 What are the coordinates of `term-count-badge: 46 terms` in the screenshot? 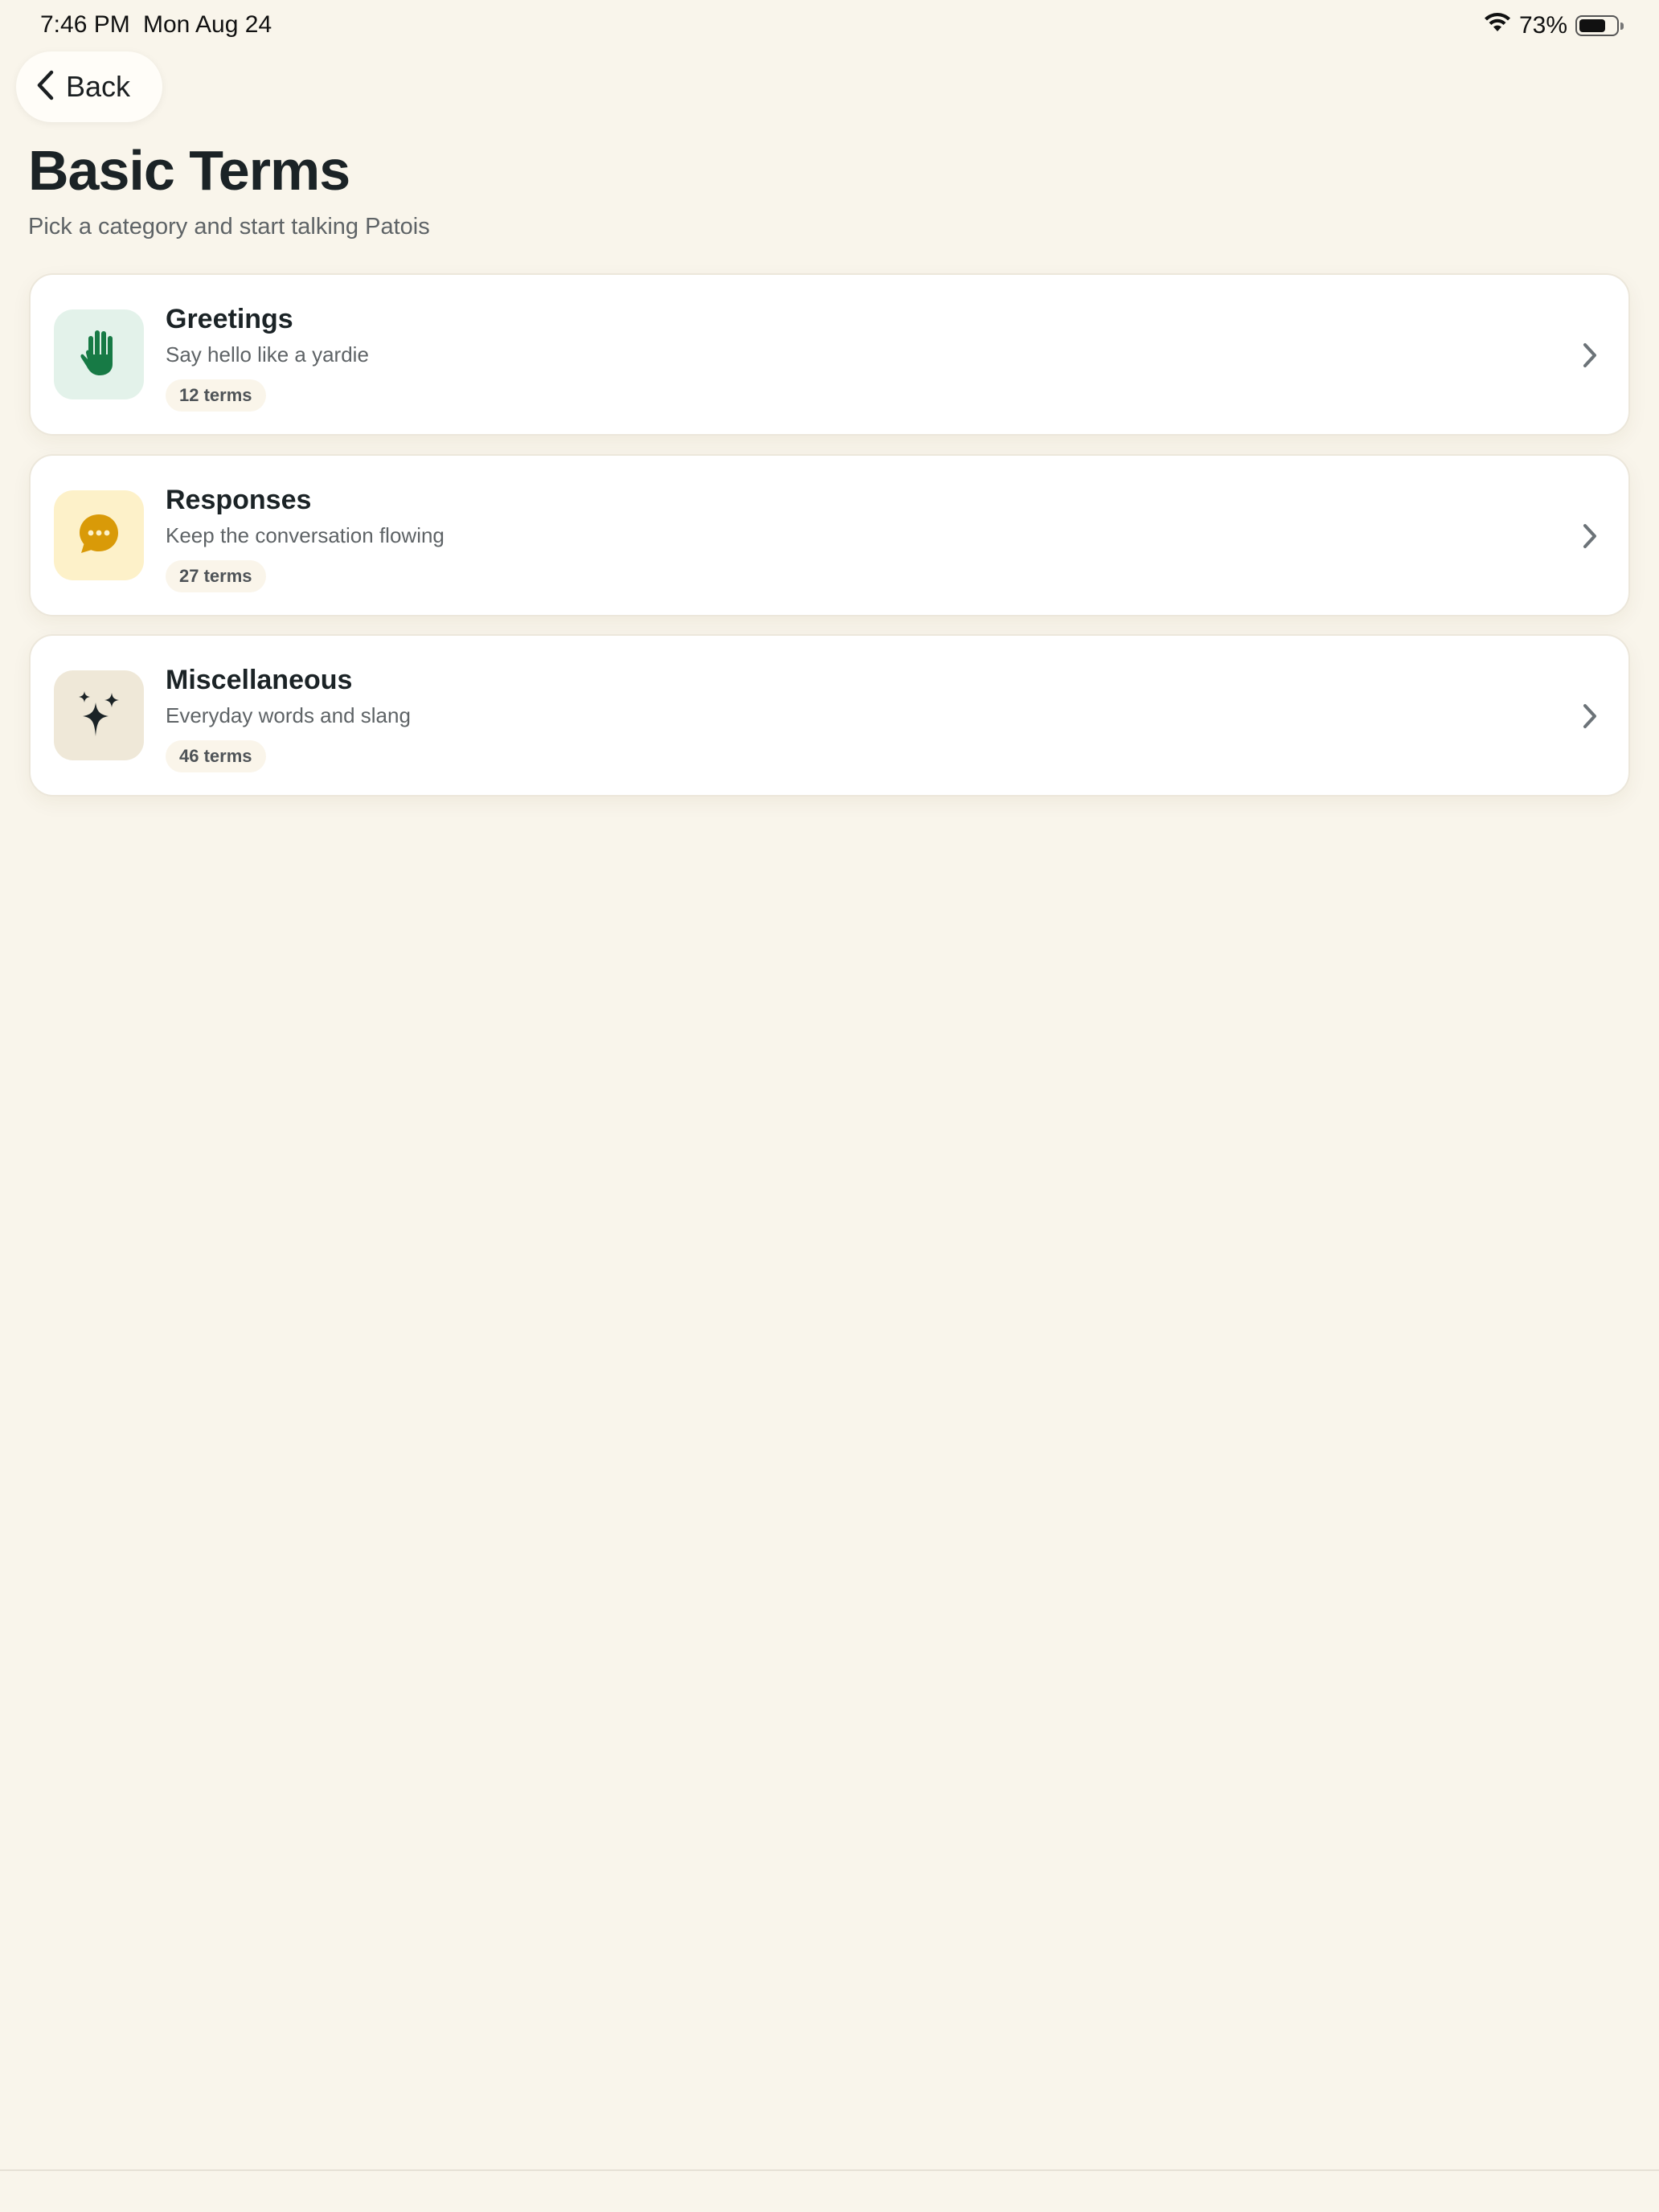 It's located at (216, 756).